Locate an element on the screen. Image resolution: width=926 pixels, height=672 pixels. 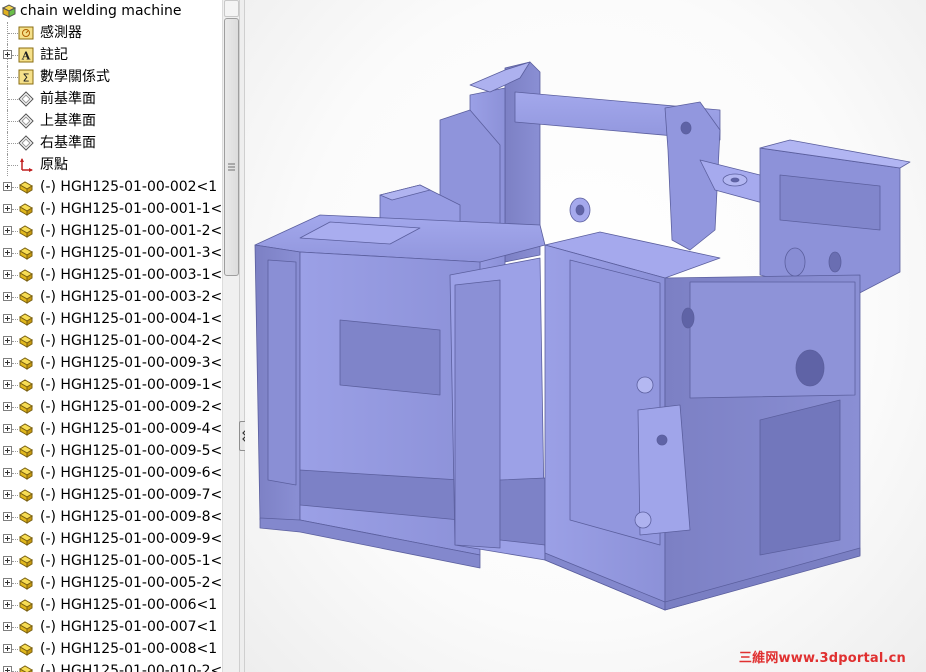
tree-item: (-) HGH125-01-00-008<1 is located at coordinates (111, 649).